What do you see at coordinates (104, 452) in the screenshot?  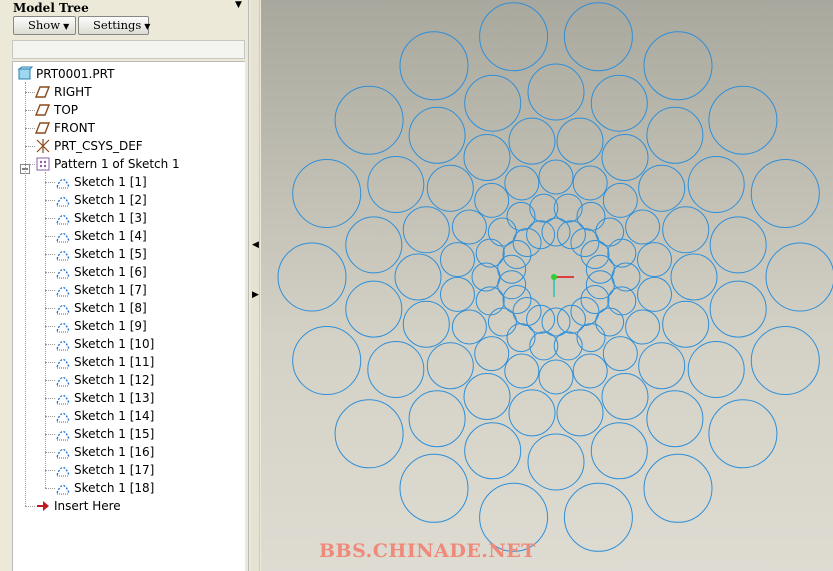 I see `tree-item-sketch: Sketch 1 [16]` at bounding box center [104, 452].